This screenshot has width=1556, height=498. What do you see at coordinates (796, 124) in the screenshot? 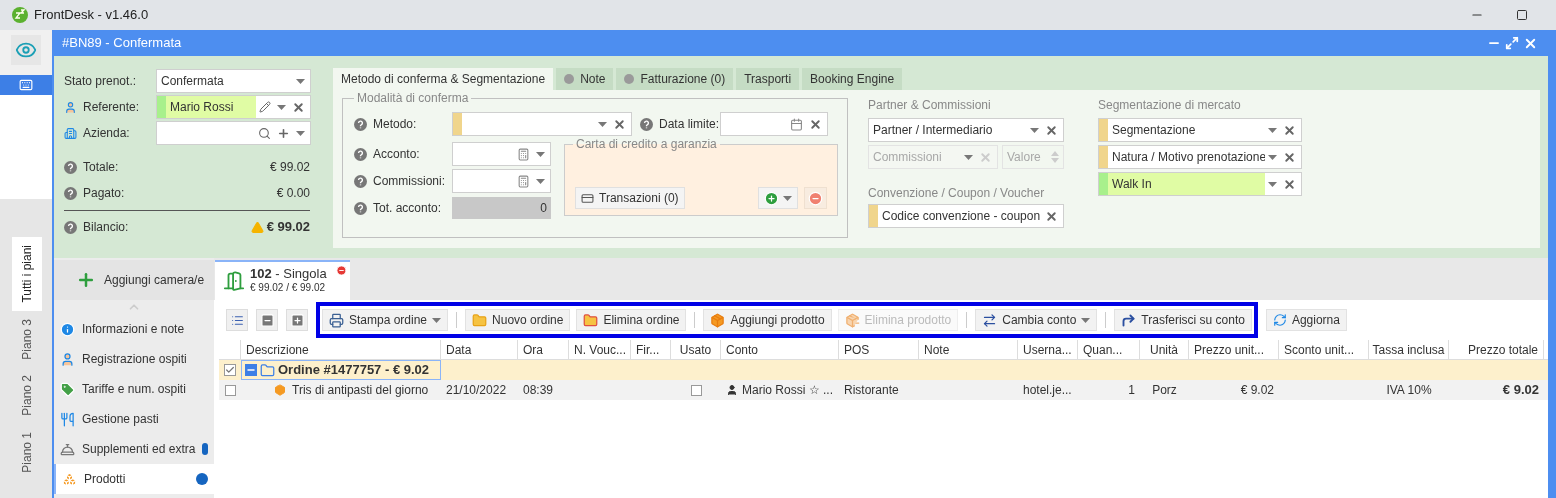
I see `calendar-icon` at bounding box center [796, 124].